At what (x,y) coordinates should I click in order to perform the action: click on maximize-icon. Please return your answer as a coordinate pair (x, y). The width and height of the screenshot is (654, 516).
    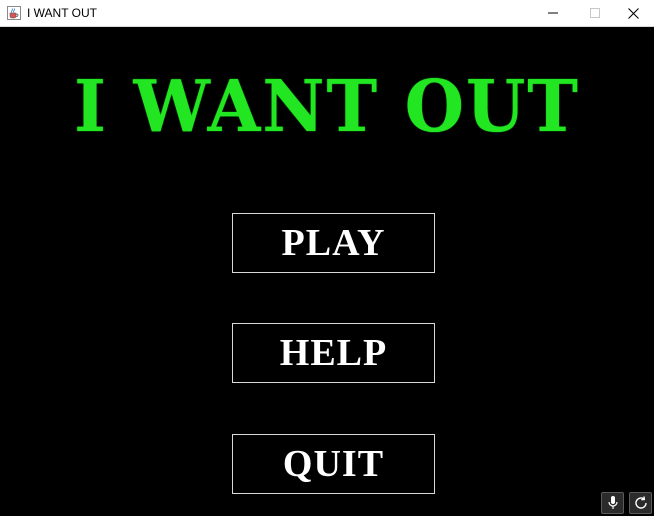
    Looking at the image, I should click on (595, 13).